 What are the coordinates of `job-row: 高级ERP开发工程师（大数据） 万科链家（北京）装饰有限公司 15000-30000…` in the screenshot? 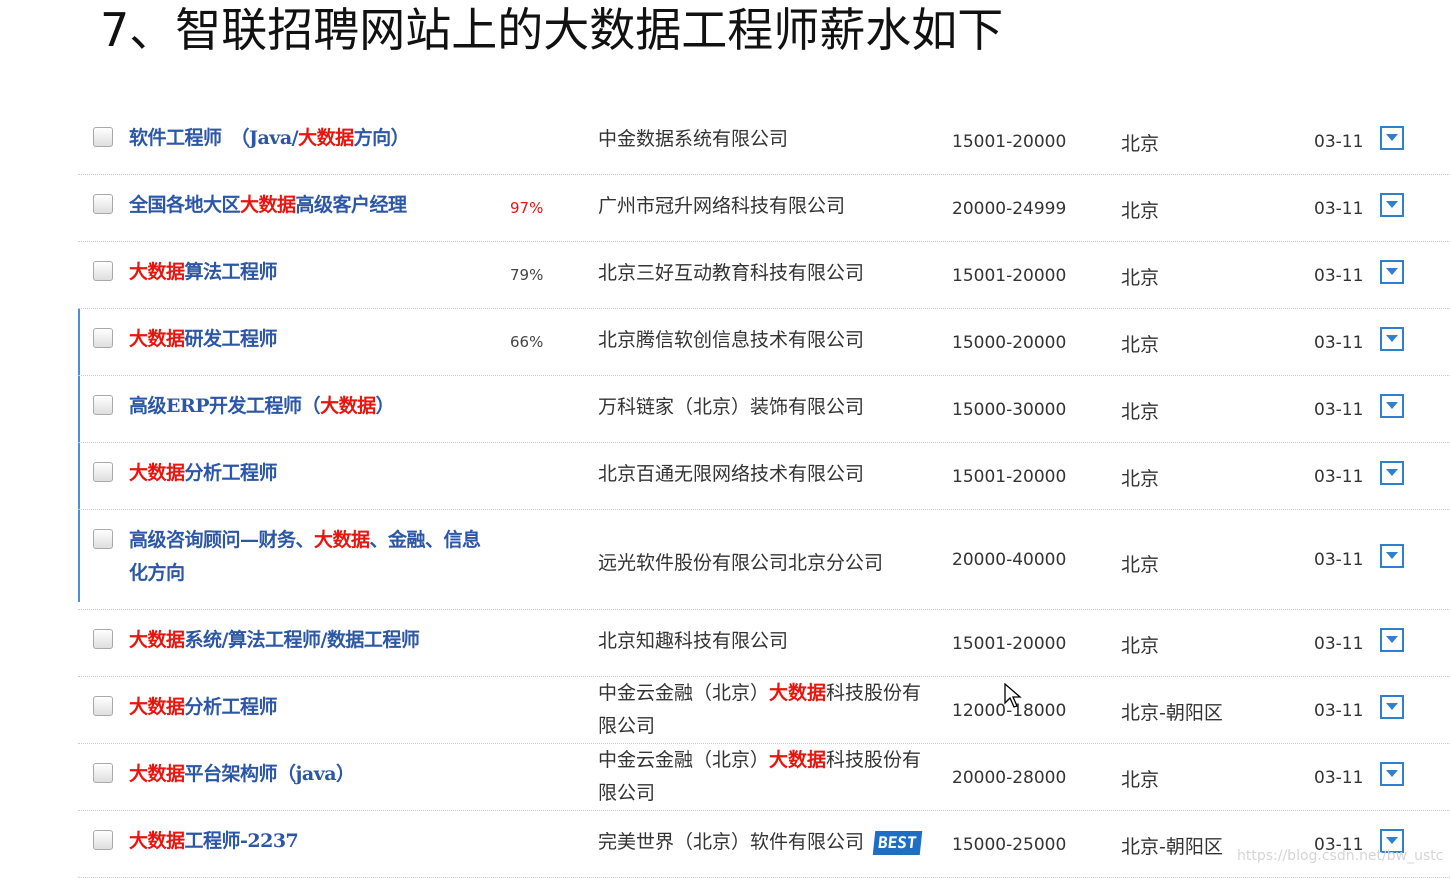 It's located at (764, 409).